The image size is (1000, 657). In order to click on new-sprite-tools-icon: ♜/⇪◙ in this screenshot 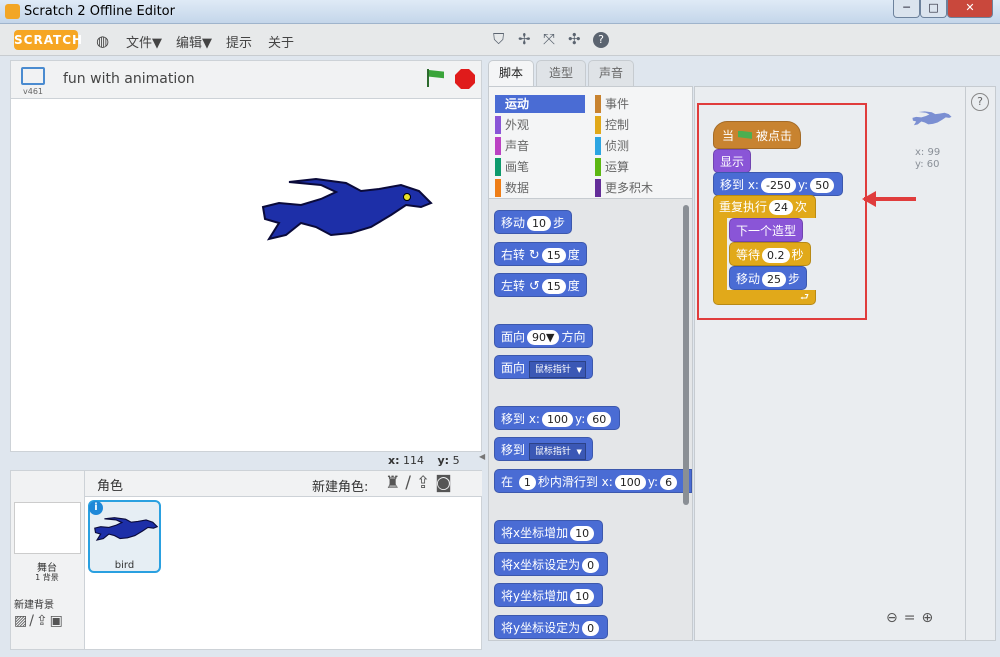, I will do `click(421, 483)`.